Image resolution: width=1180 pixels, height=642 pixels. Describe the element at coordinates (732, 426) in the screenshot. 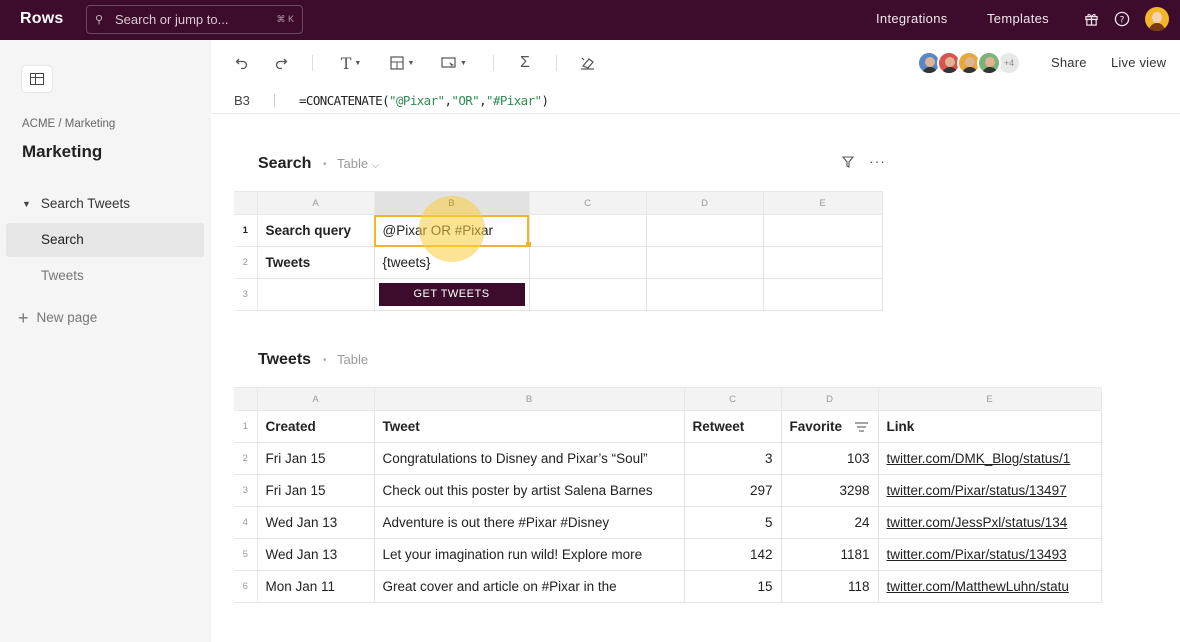

I see `header-cell-retweet: Retweet` at that location.